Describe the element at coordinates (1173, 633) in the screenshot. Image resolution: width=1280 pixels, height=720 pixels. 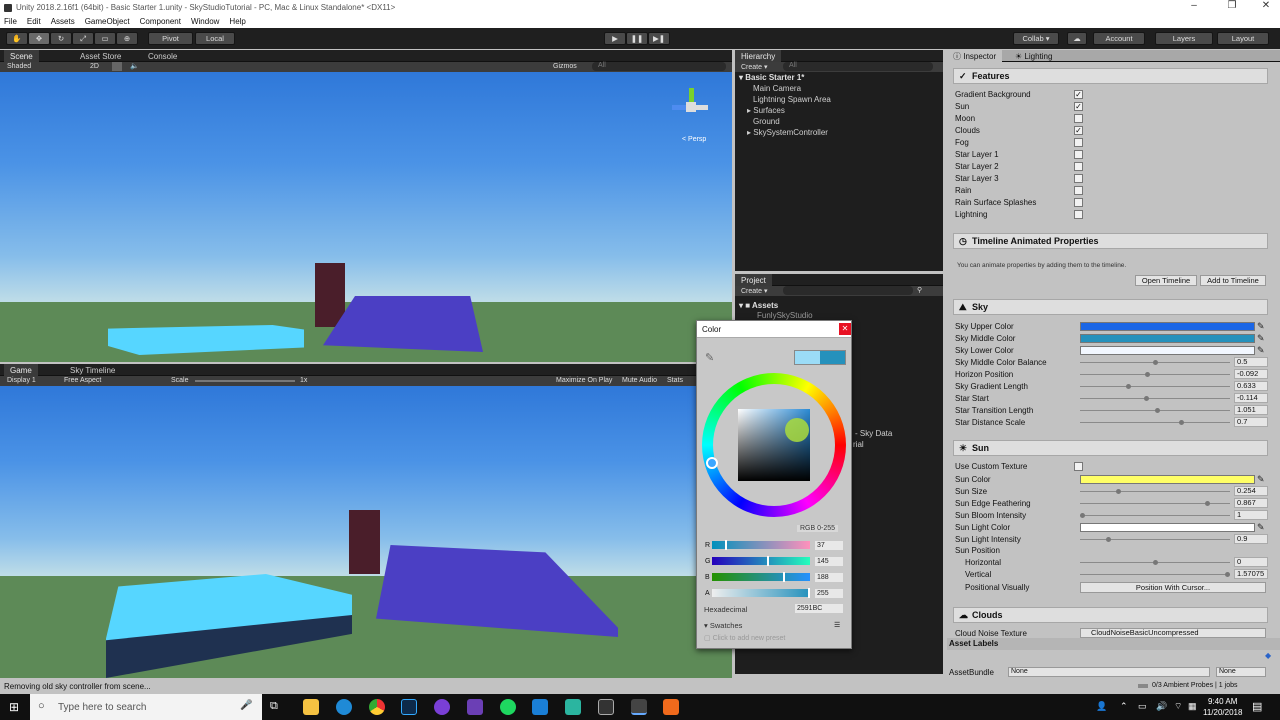
I see `cloud-noise-field: CloudNoiseBasicUncompressed` at that location.